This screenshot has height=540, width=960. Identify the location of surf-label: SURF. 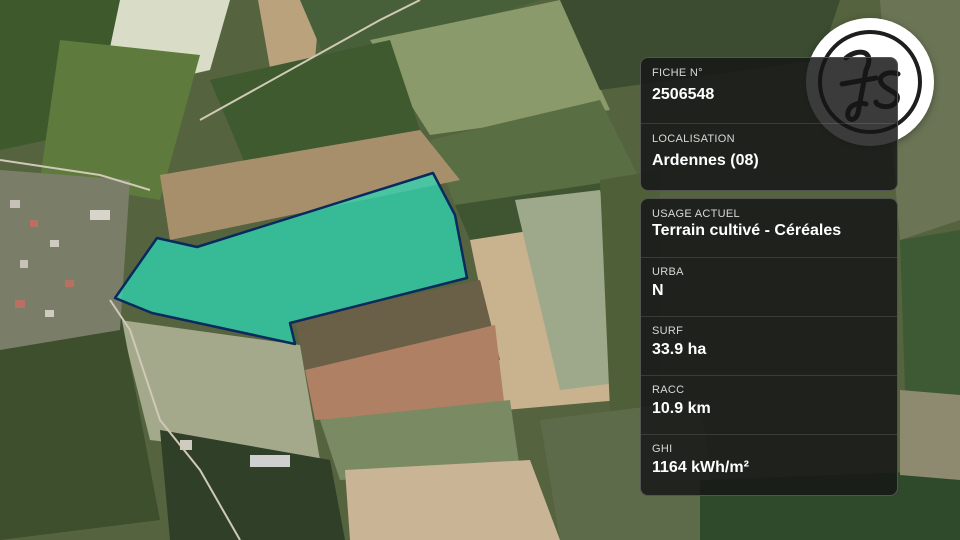
(668, 331).